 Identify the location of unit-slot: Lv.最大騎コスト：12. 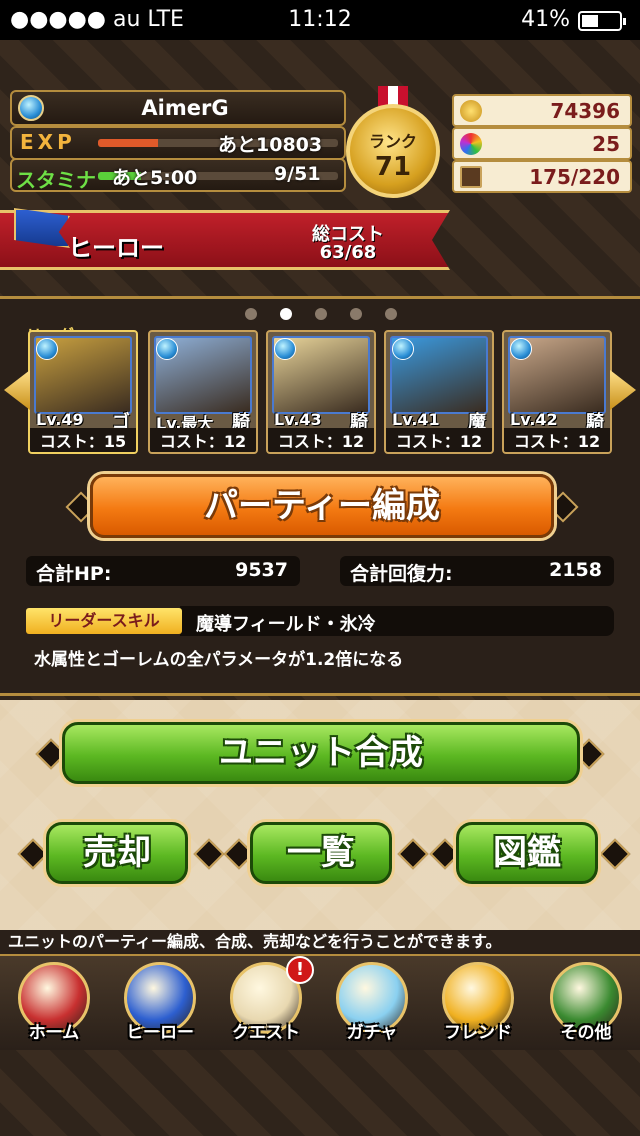
(203, 392).